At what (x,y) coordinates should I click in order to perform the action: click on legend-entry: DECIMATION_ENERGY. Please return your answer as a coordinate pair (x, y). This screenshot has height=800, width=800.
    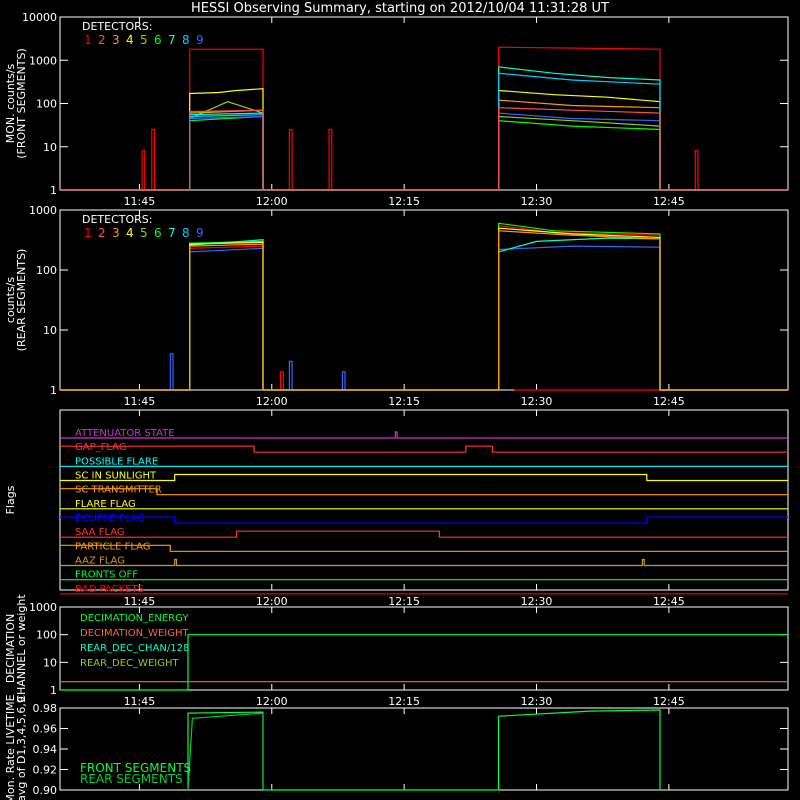
    Looking at the image, I should click on (134, 618).